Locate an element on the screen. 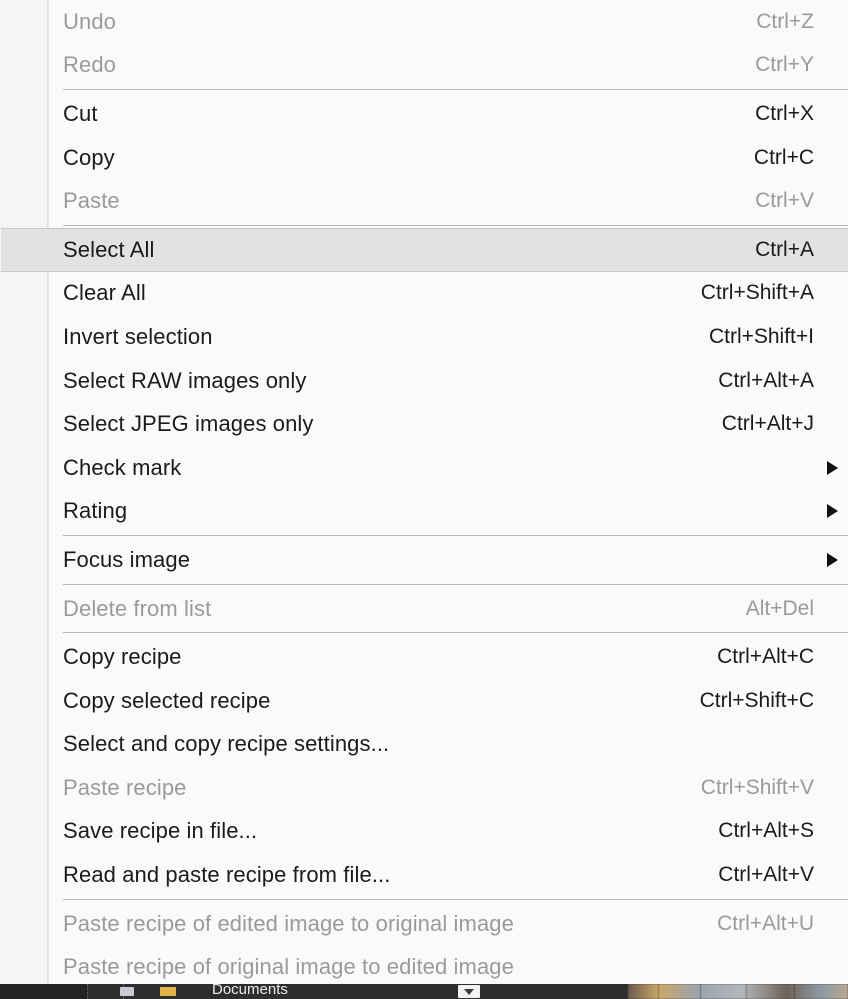 This screenshot has width=848, height=999. menu-item-shortcut: Ctrl+Shift+C is located at coordinates (756, 700).